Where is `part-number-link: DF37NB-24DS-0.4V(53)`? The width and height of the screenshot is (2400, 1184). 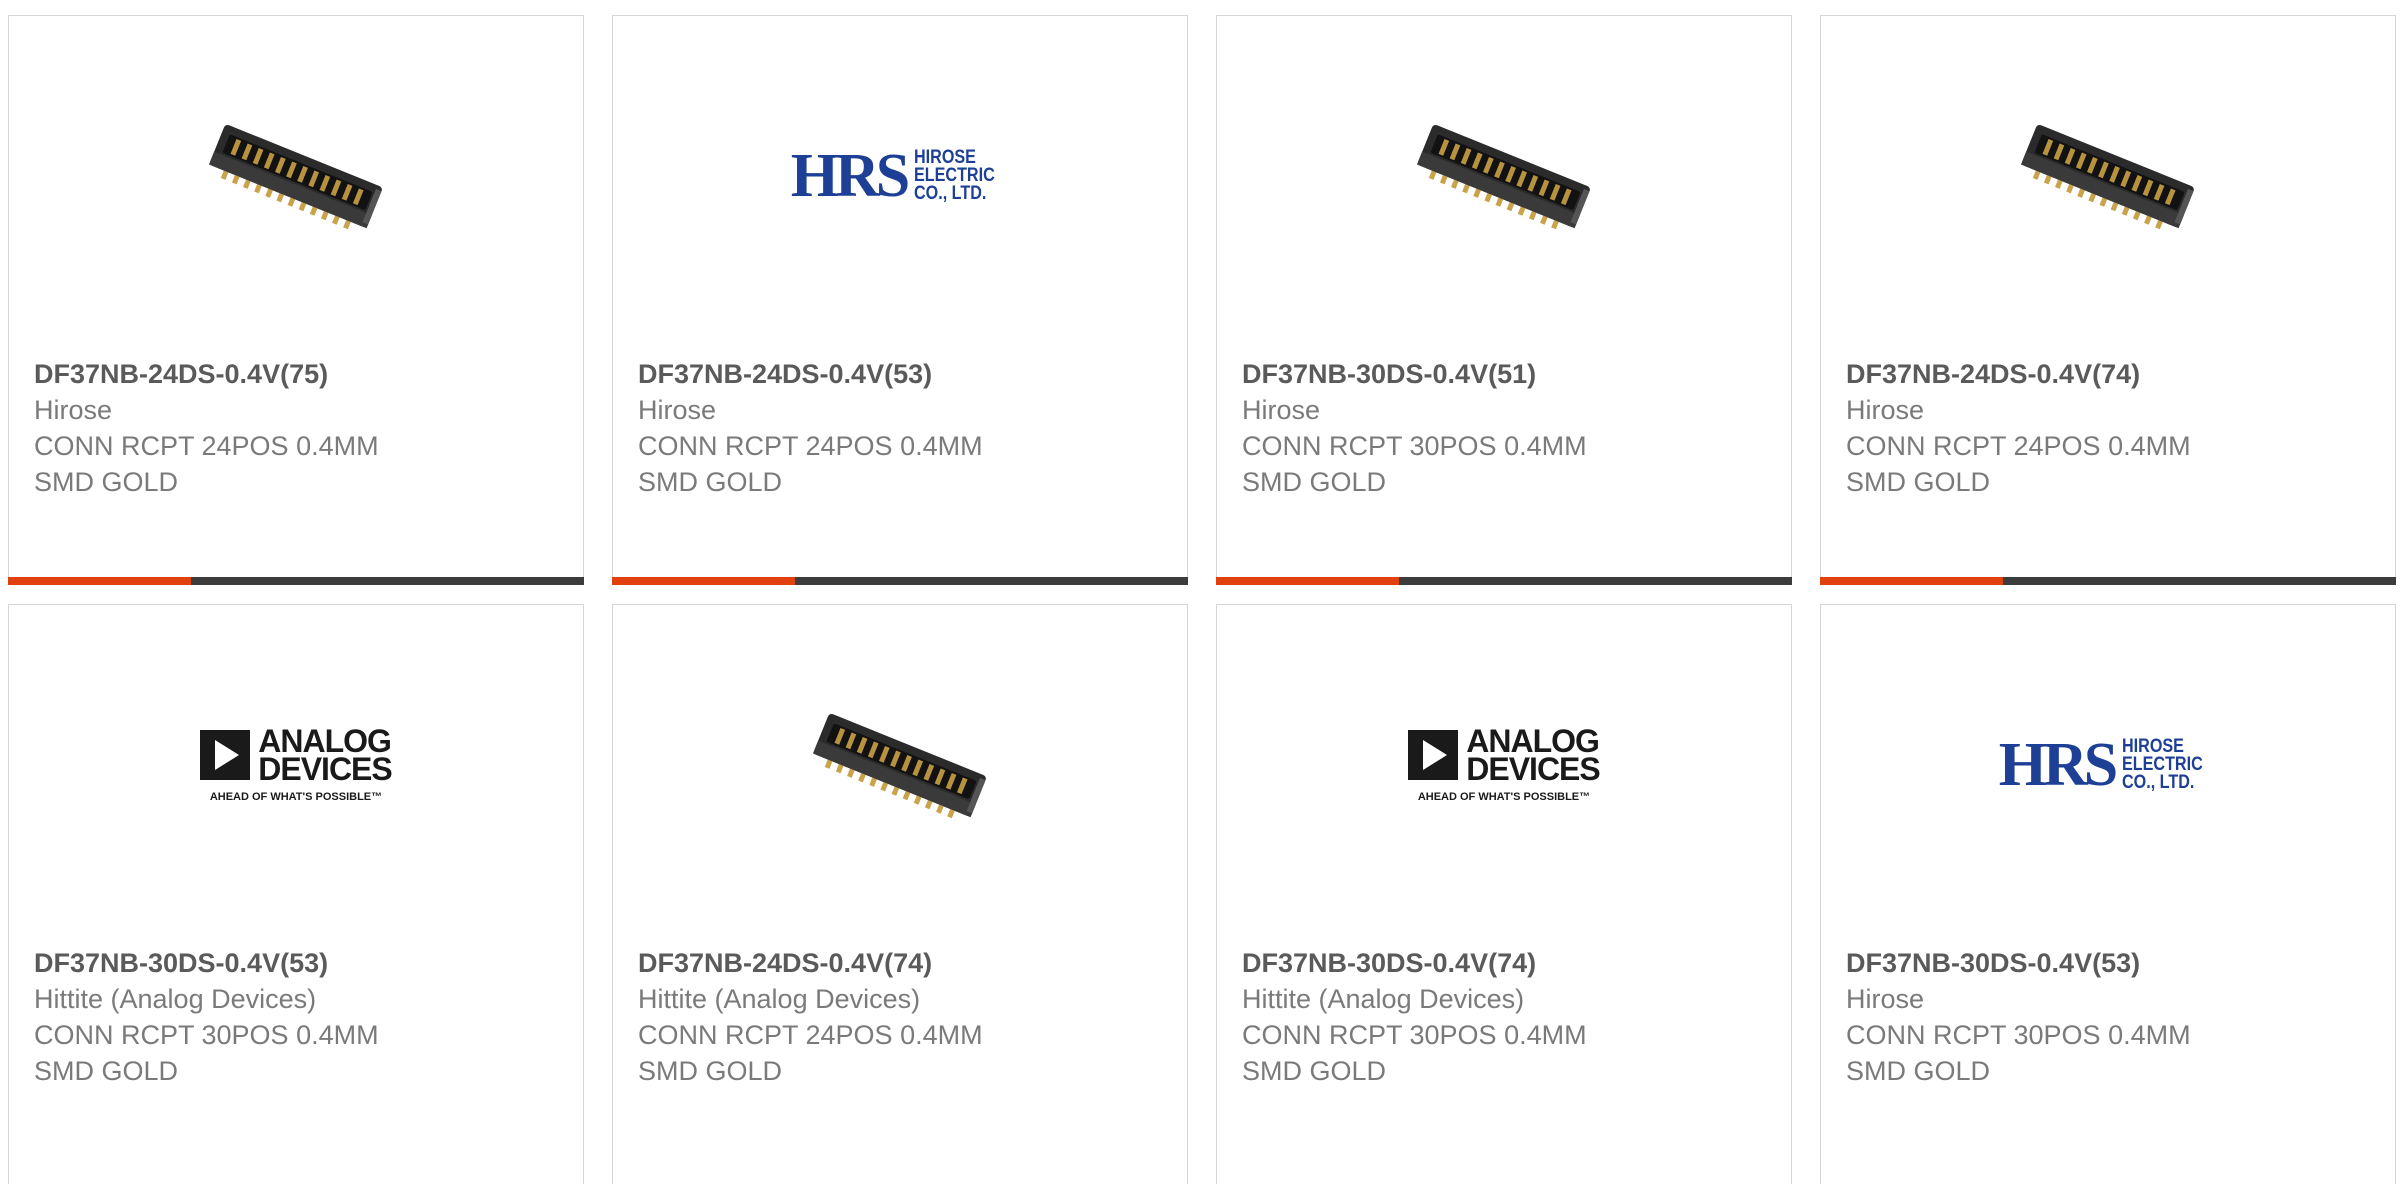 part-number-link: DF37NB-24DS-0.4V(53) is located at coordinates (902, 374).